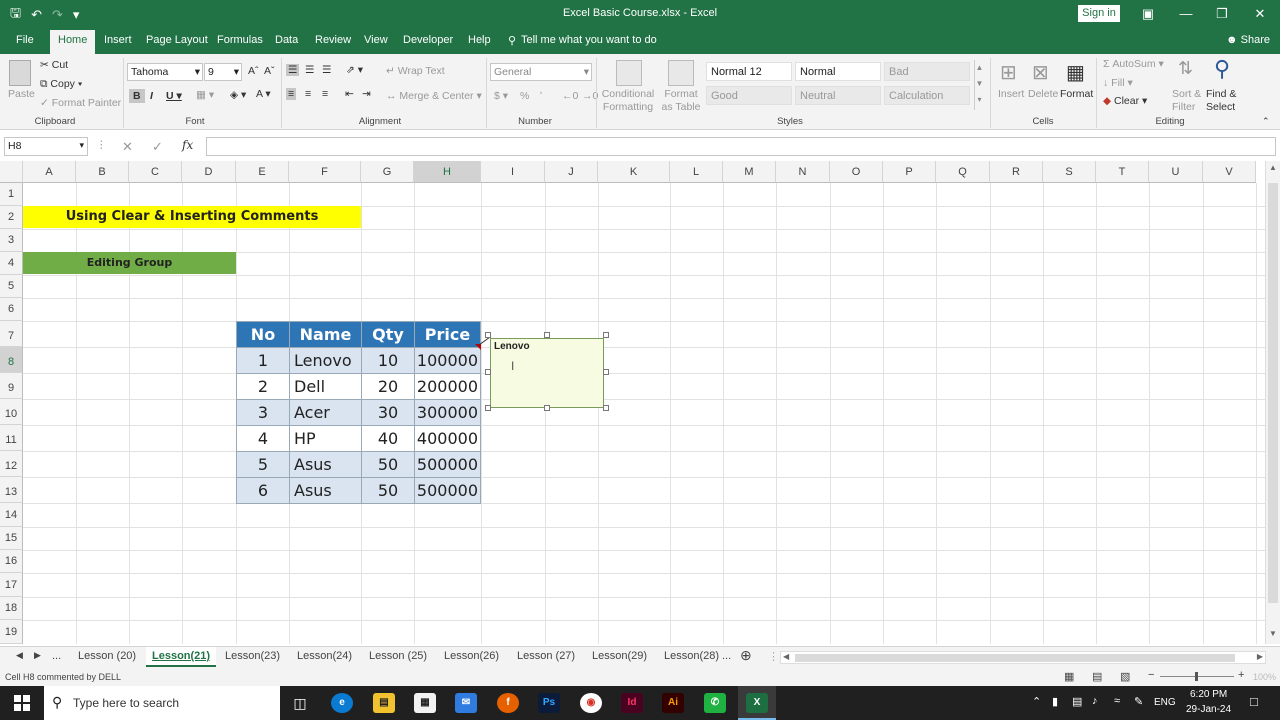  I want to click on row-header-6: 6, so click(11, 309).